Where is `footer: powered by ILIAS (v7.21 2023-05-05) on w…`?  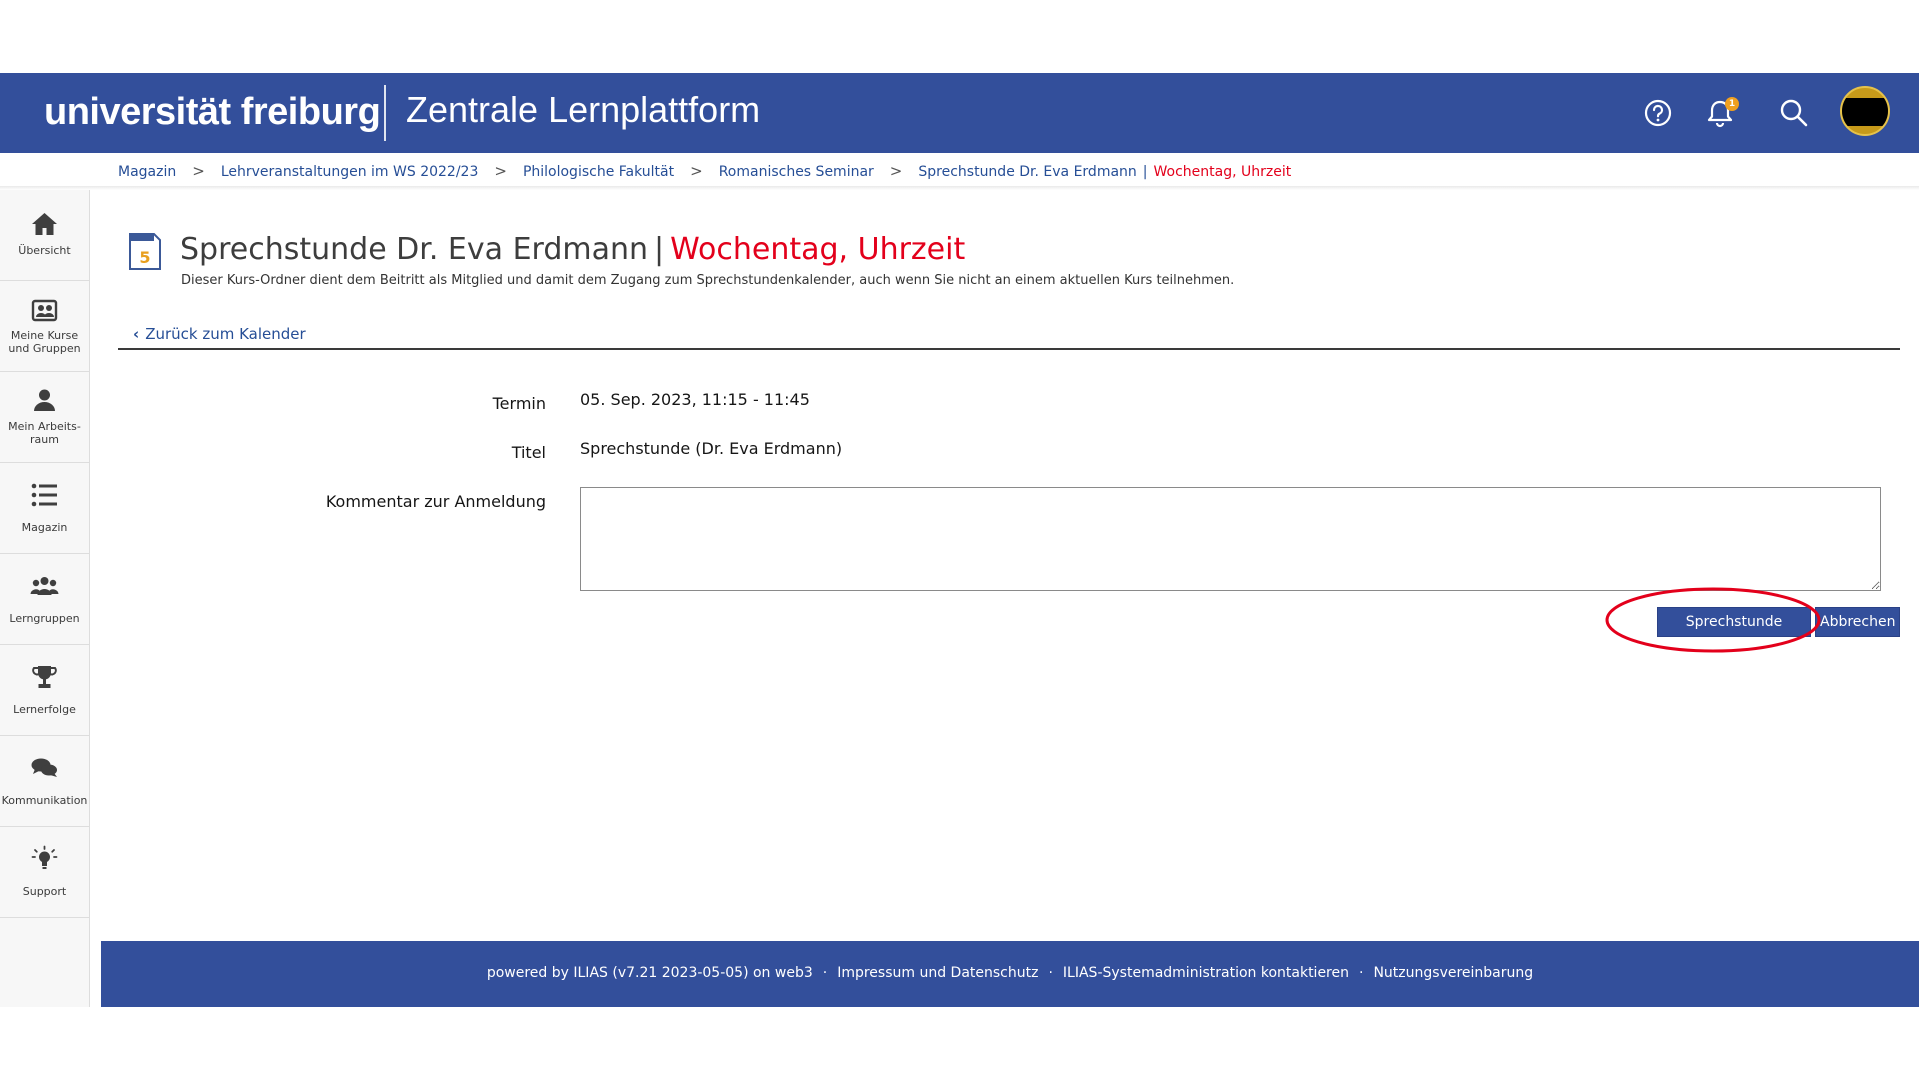
footer: powered by ILIAS (v7.21 2023-05-05) on w… is located at coordinates (1010, 974).